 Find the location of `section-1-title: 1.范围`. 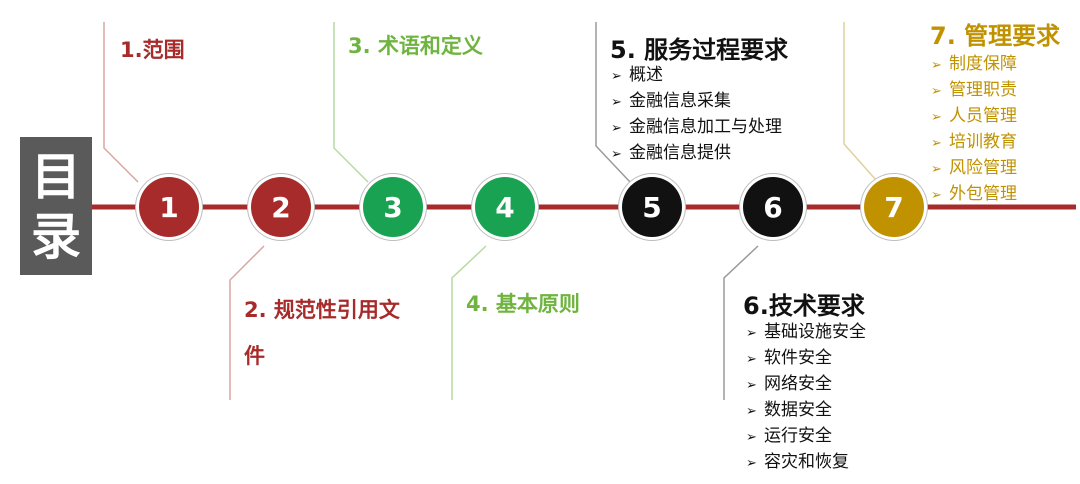

section-1-title: 1.范围 is located at coordinates (152, 50).